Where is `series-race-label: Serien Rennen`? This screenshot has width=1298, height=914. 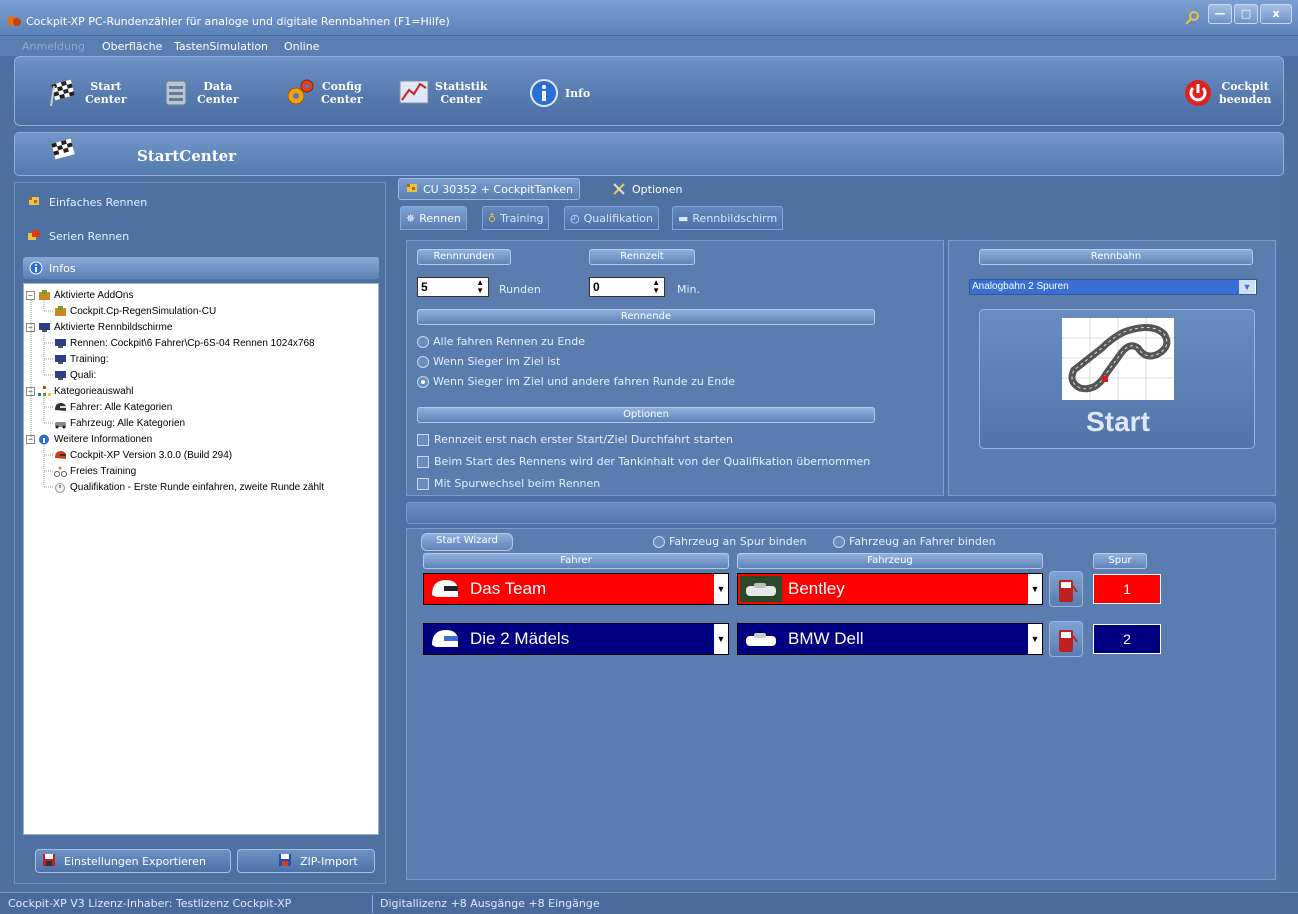
series-race-label: Serien Rennen is located at coordinates (89, 236).